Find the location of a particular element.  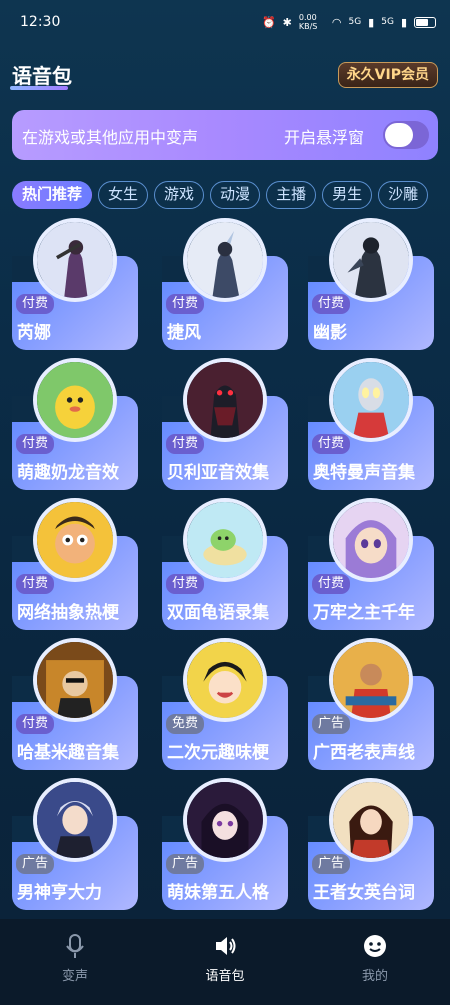

network-speed: 0.00 KB/S is located at coordinates (308, 22).